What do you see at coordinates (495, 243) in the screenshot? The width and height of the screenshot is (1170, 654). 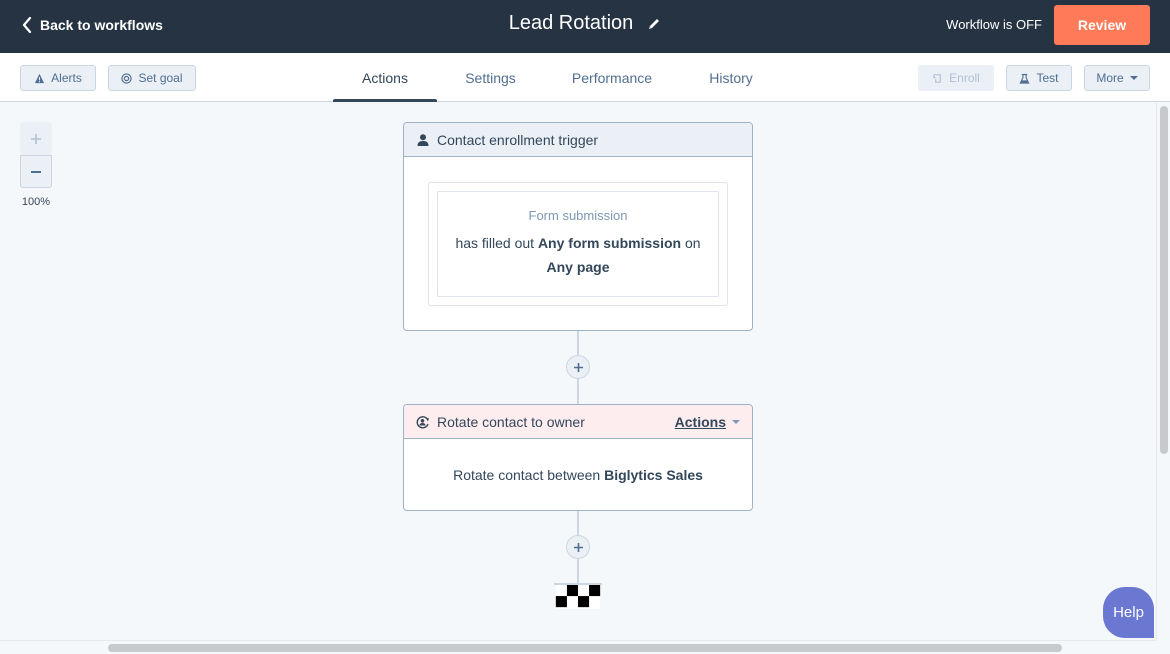 I see `filter-desc-prefix: has filled out` at bounding box center [495, 243].